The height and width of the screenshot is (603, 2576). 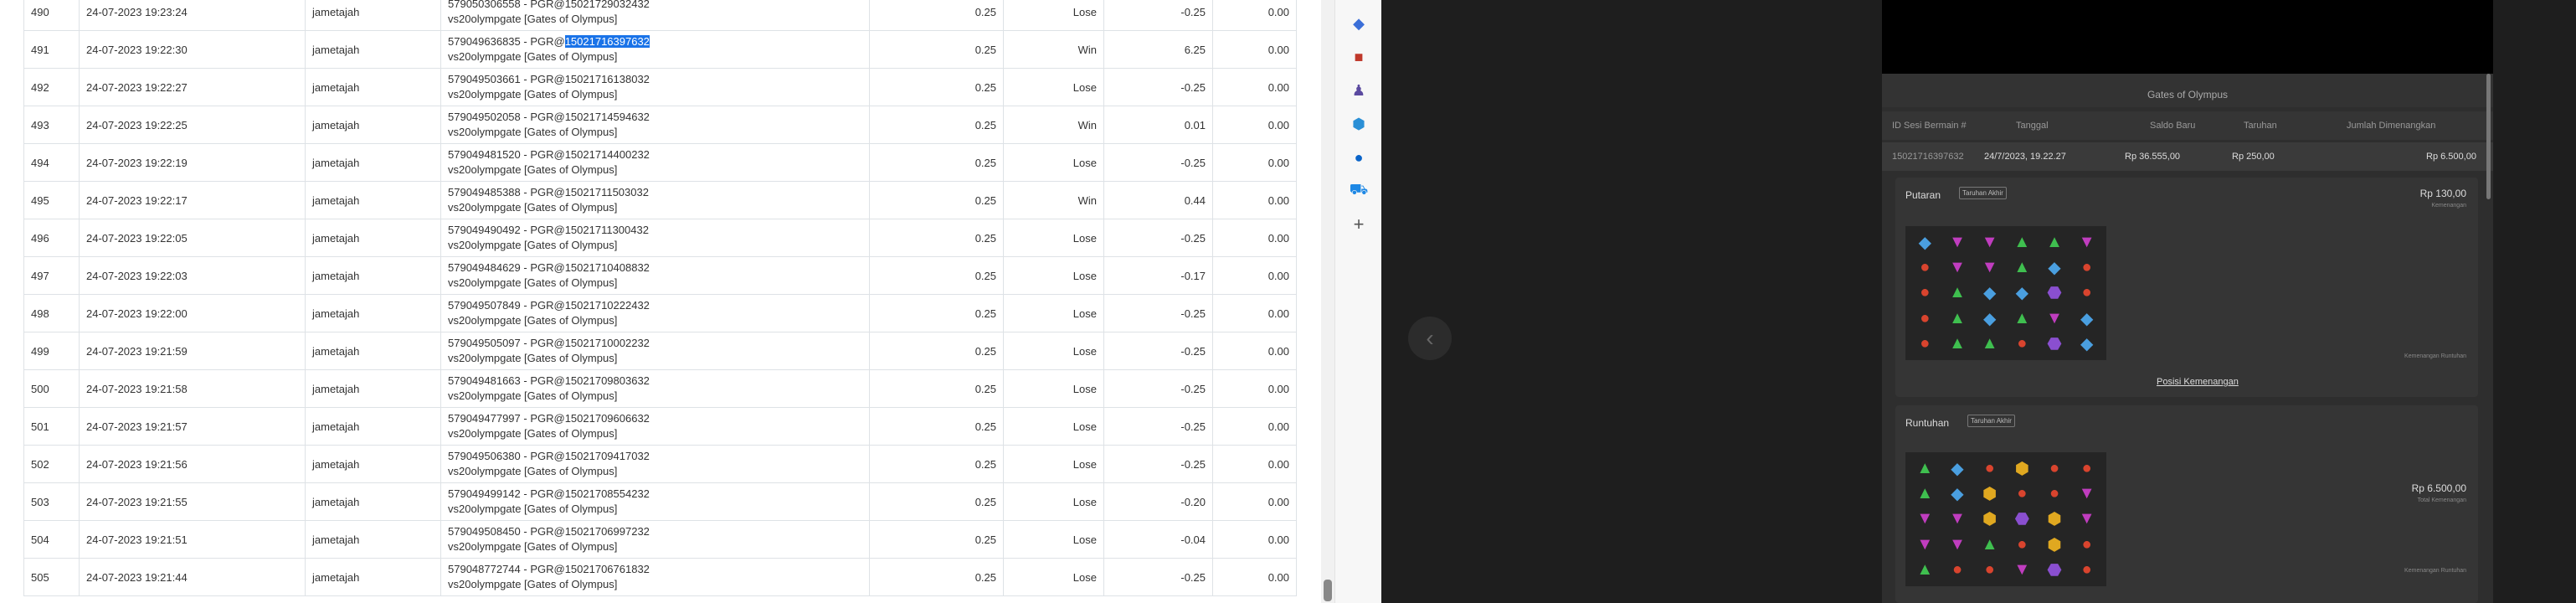 What do you see at coordinates (1158, 539) in the screenshot?
I see `cell-amount: -0.04` at bounding box center [1158, 539].